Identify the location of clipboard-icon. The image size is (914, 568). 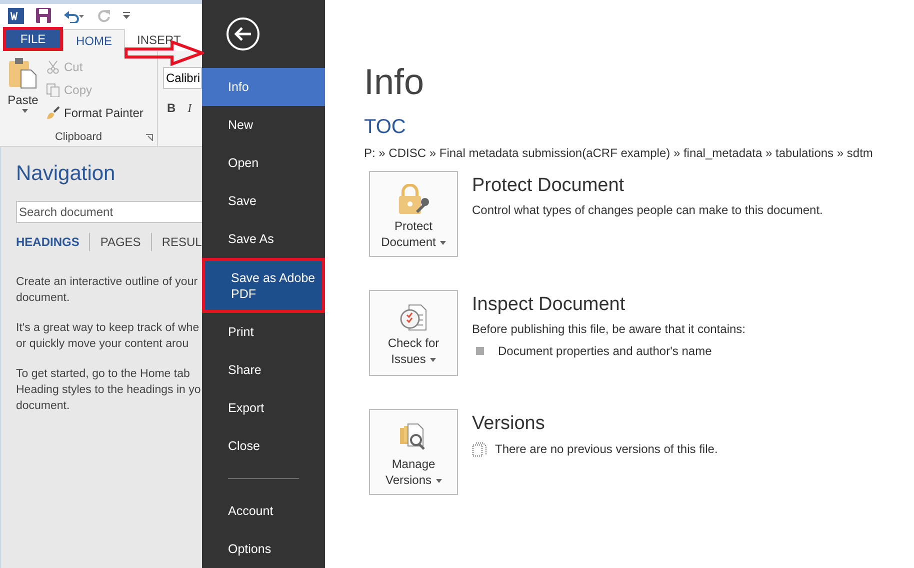
(23, 73).